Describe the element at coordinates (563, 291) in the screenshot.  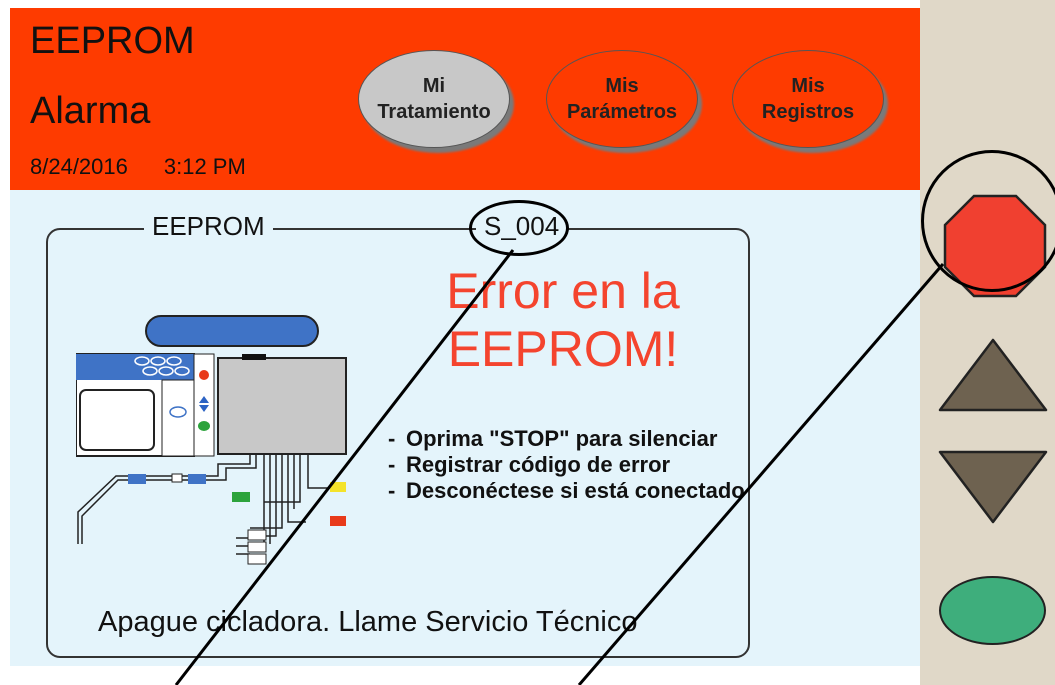
I see `error-title-line1: Error en la` at that location.